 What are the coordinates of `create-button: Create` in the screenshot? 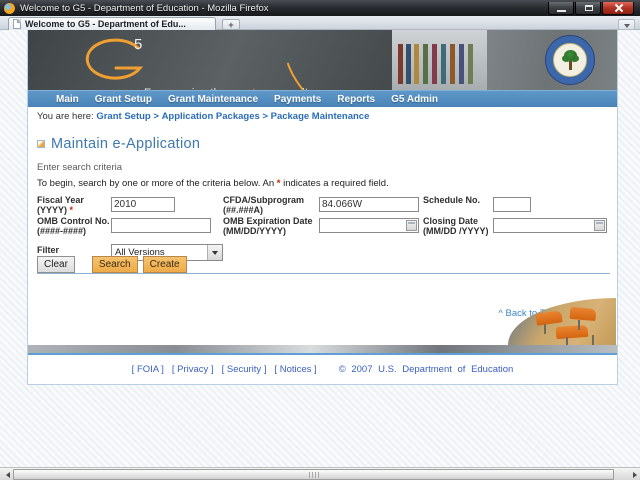 It's located at (164, 264).